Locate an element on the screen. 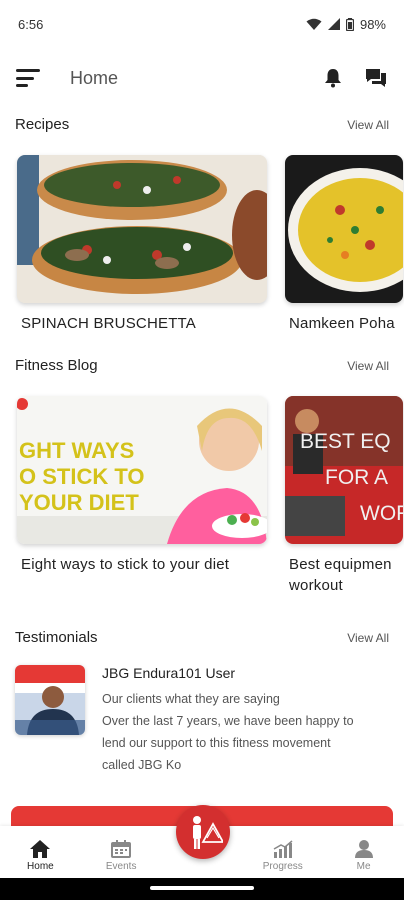 The image size is (404, 900). blog-image-text: GHT WAYS is located at coordinates (76, 450).